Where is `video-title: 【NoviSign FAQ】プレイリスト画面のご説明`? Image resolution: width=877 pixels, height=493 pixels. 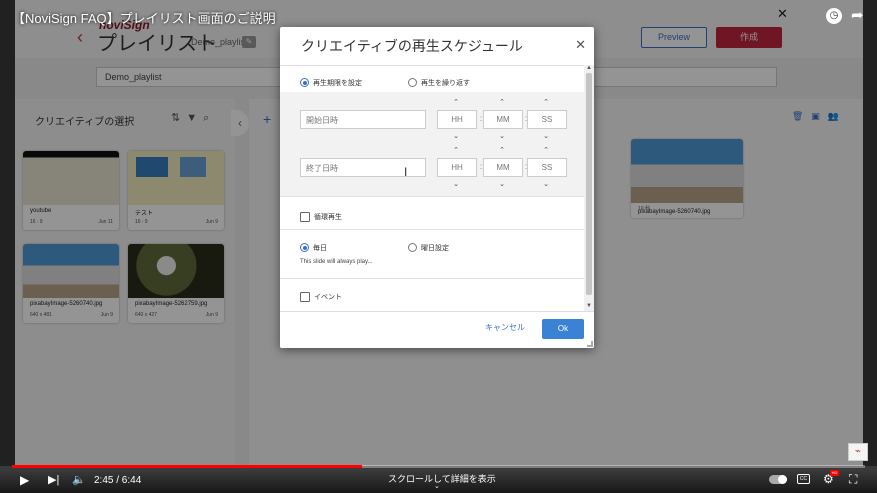 video-title: 【NoviSign FAQ】プレイリスト画面のご説明 is located at coordinates (144, 17).